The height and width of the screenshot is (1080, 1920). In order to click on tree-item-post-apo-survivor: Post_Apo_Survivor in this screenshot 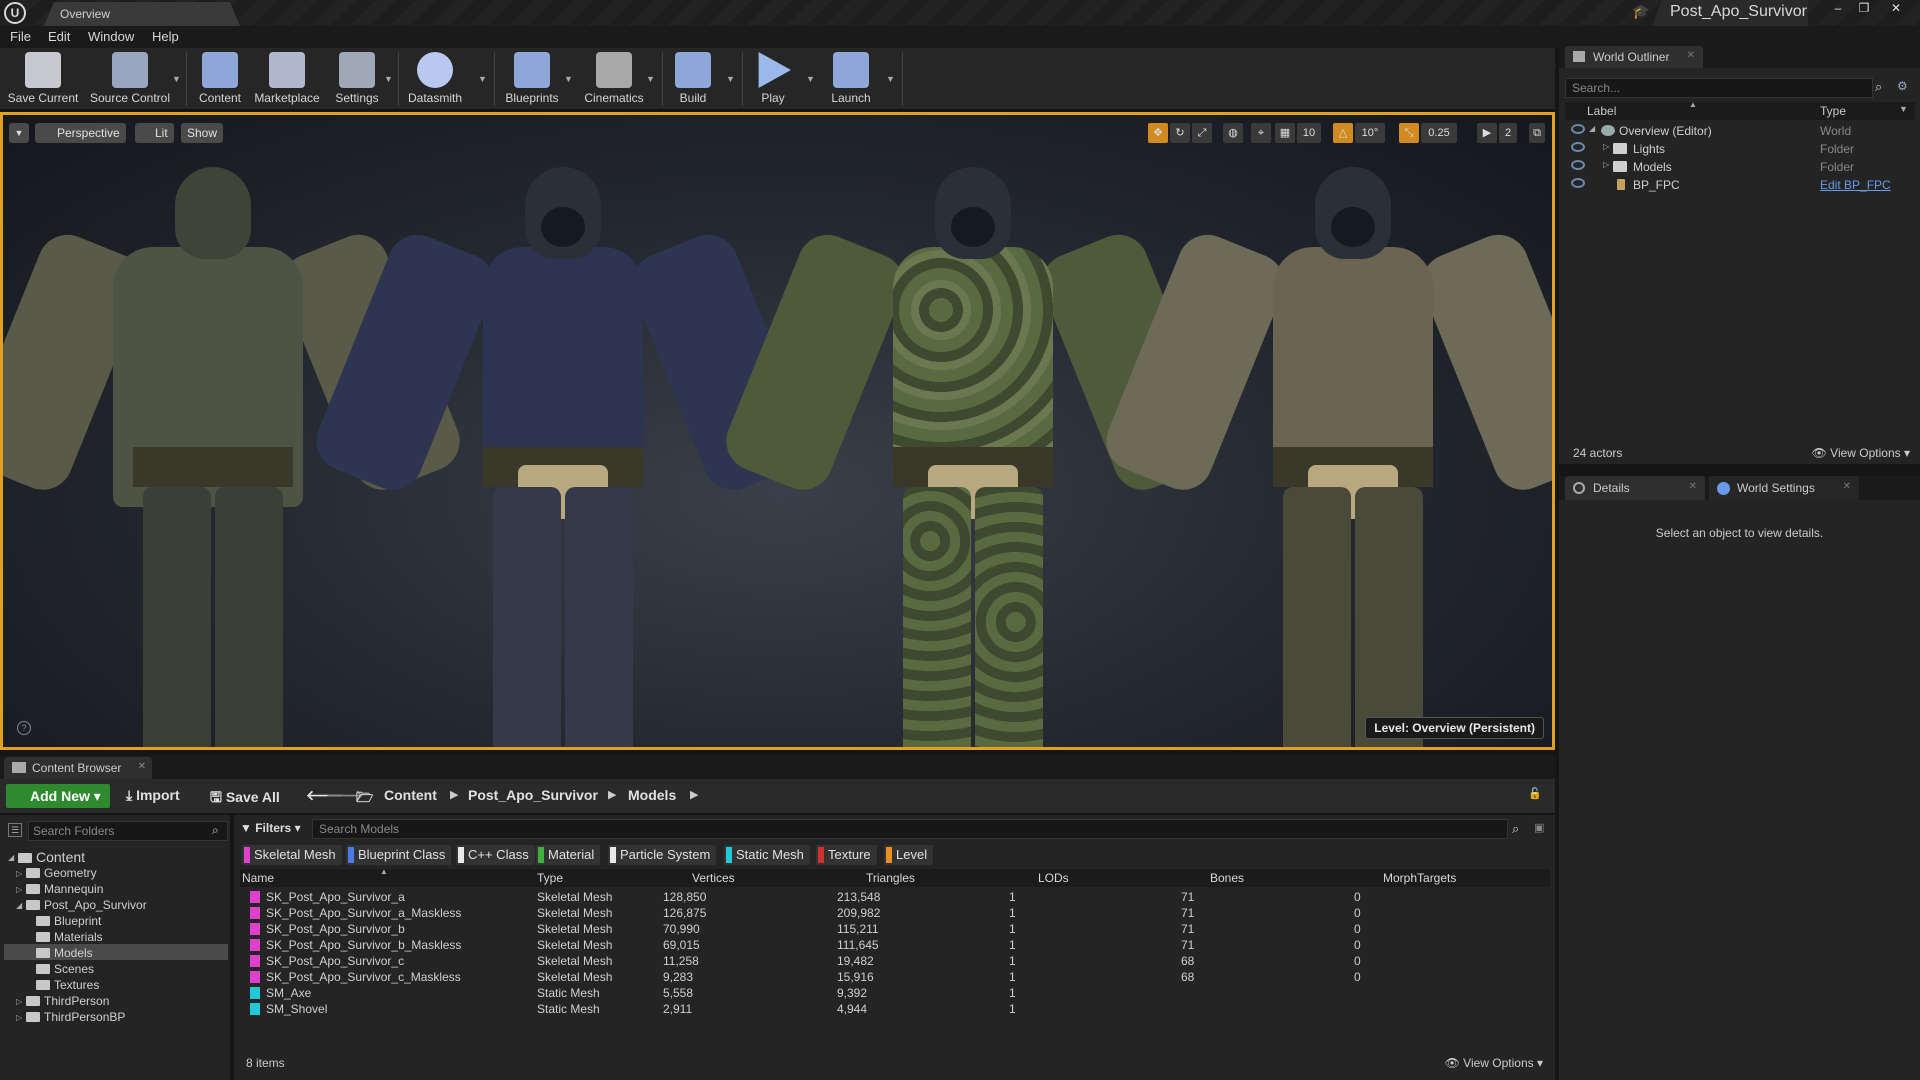, I will do `click(86, 905)`.